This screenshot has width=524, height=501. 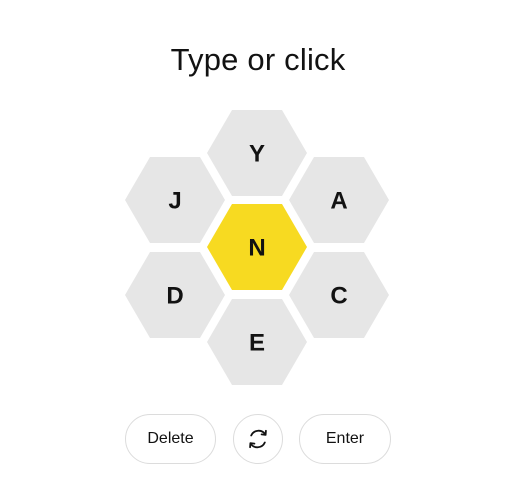 I want to click on delete-button: Delete, so click(x=170, y=439).